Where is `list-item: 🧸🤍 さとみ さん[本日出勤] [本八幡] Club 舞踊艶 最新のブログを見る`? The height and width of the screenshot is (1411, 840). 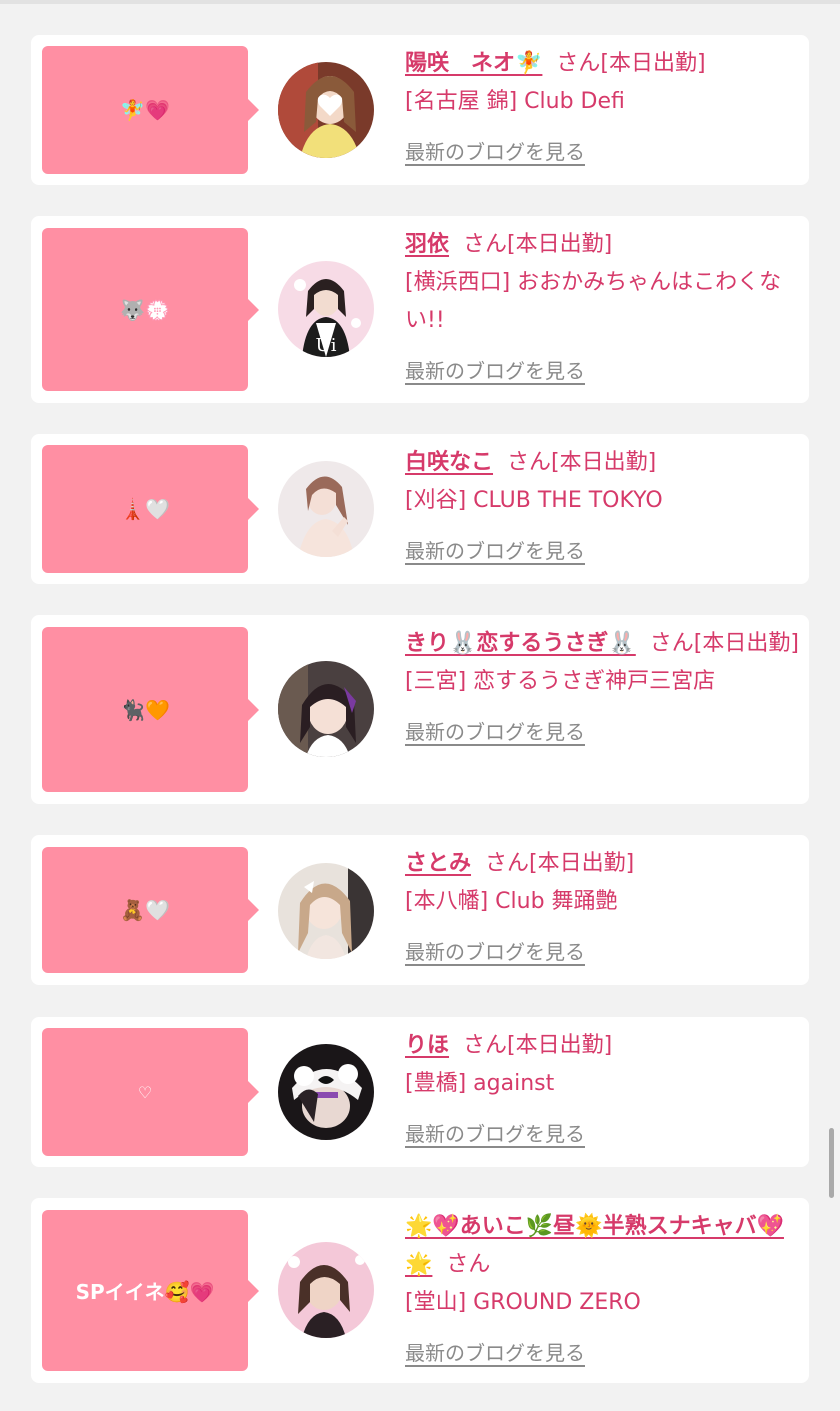 list-item: 🧸🤍 さとみ さん[本日出勤] [本八幡] Club 舞踊艶 最新のブログを見る is located at coordinates (420, 910).